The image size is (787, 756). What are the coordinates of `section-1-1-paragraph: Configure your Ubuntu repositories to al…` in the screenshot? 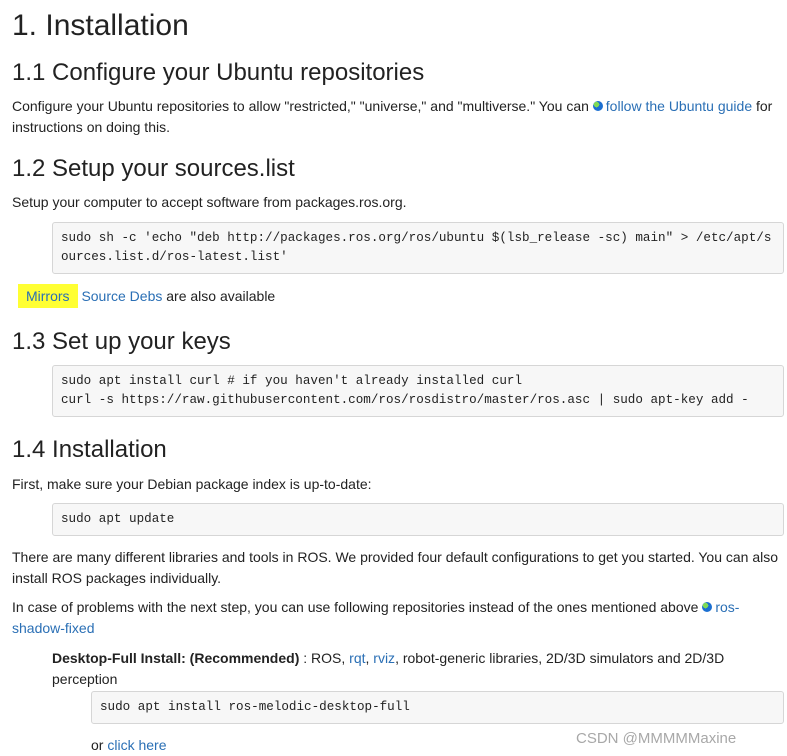 It's located at (397, 117).